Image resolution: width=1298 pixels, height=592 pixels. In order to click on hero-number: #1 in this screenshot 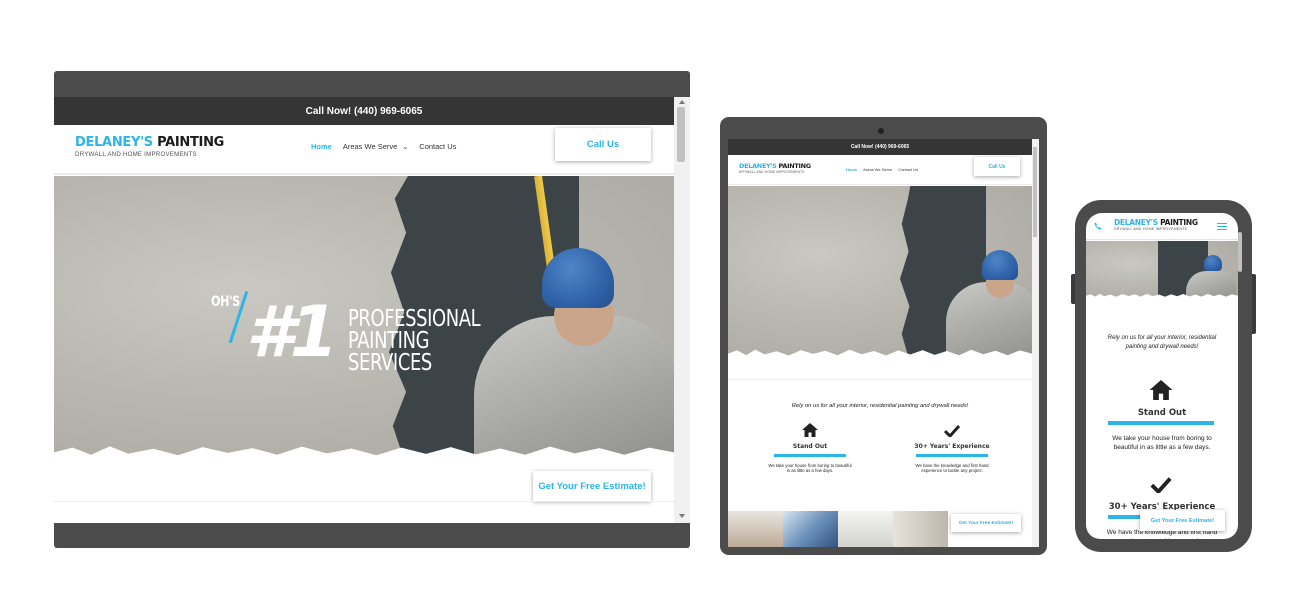, I will do `click(292, 332)`.